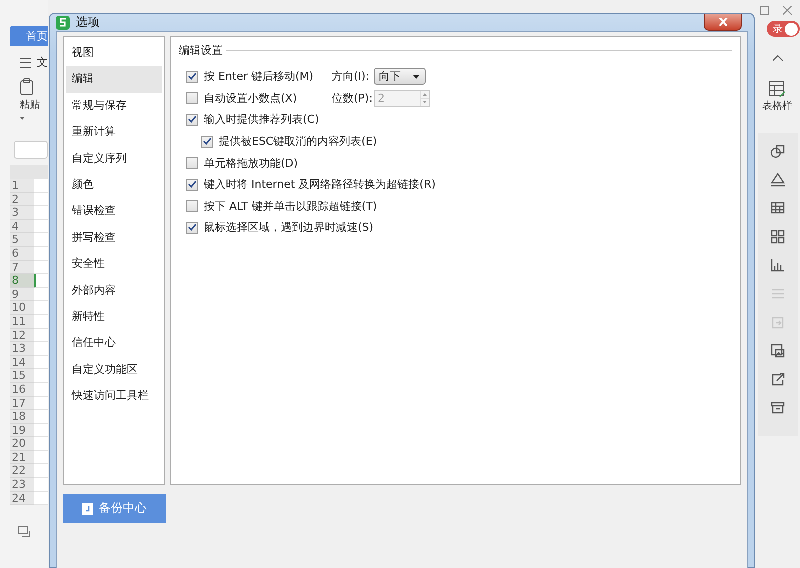 This screenshot has width=800, height=568. What do you see at coordinates (22, 199) in the screenshot?
I see `row-number: 2` at bounding box center [22, 199].